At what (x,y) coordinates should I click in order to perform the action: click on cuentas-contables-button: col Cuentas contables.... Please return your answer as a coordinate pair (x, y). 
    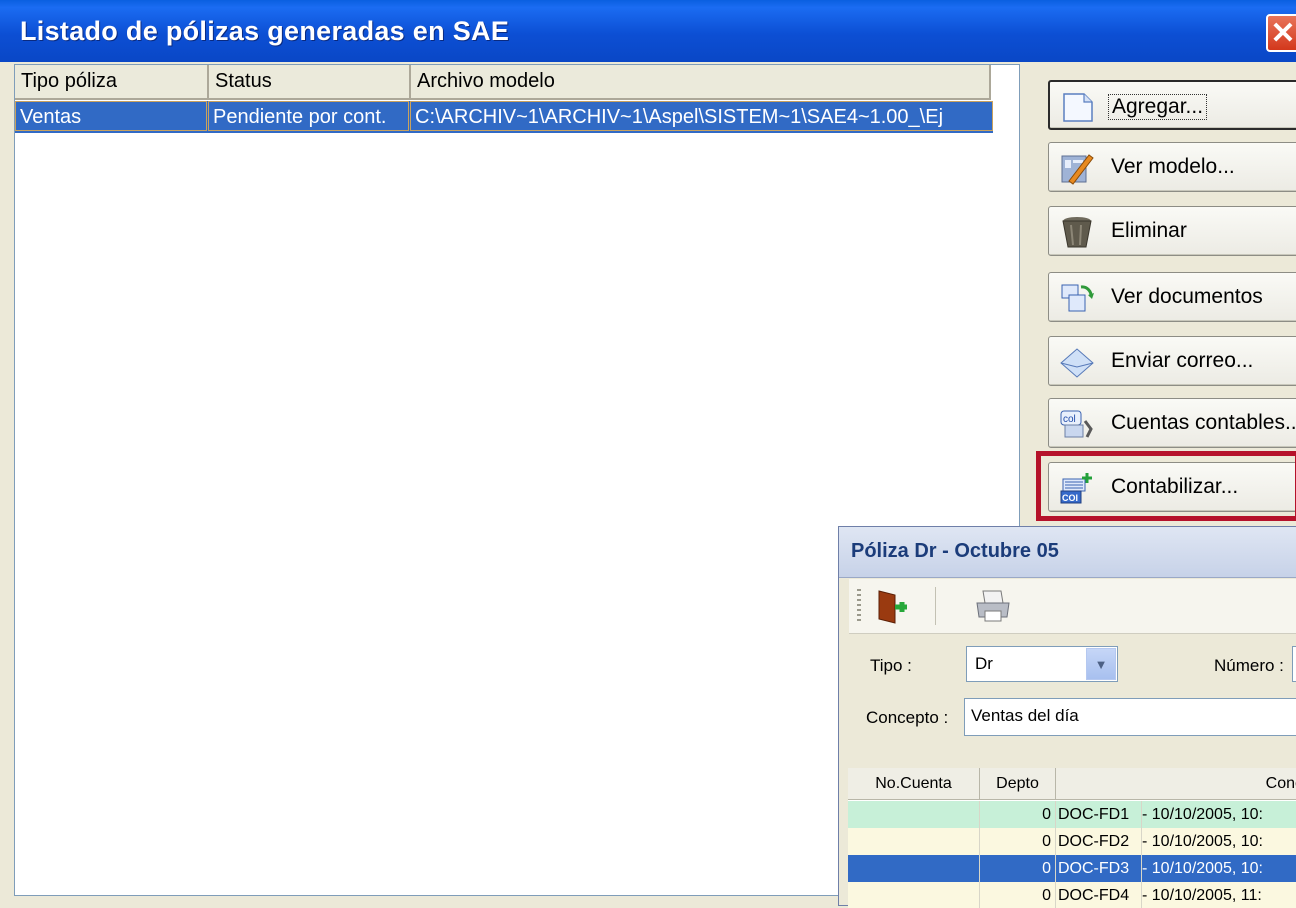
    Looking at the image, I should click on (1172, 423).